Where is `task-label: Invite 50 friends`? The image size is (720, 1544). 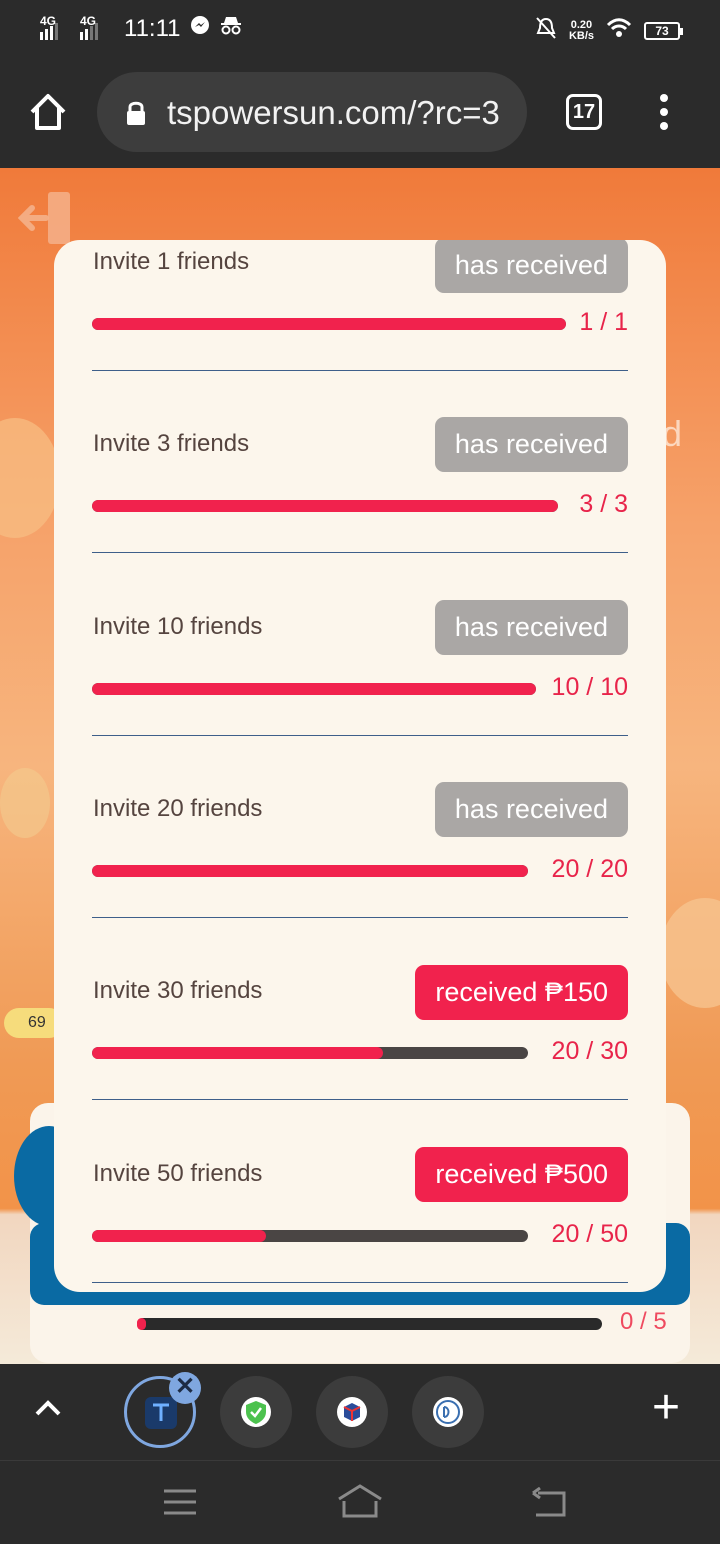 task-label: Invite 50 friends is located at coordinates (178, 1173).